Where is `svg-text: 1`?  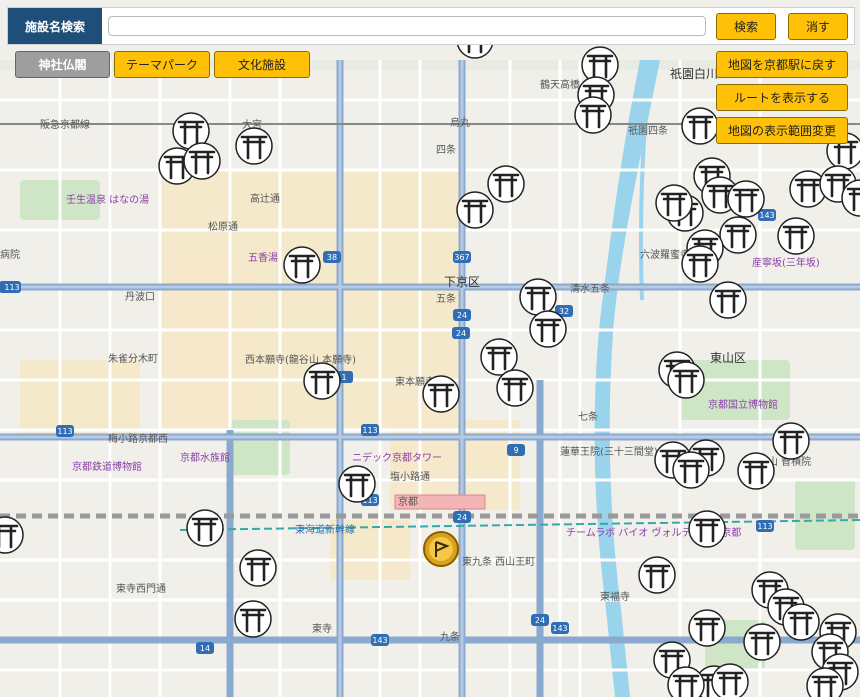
svg-text: 1 is located at coordinates (343, 377).